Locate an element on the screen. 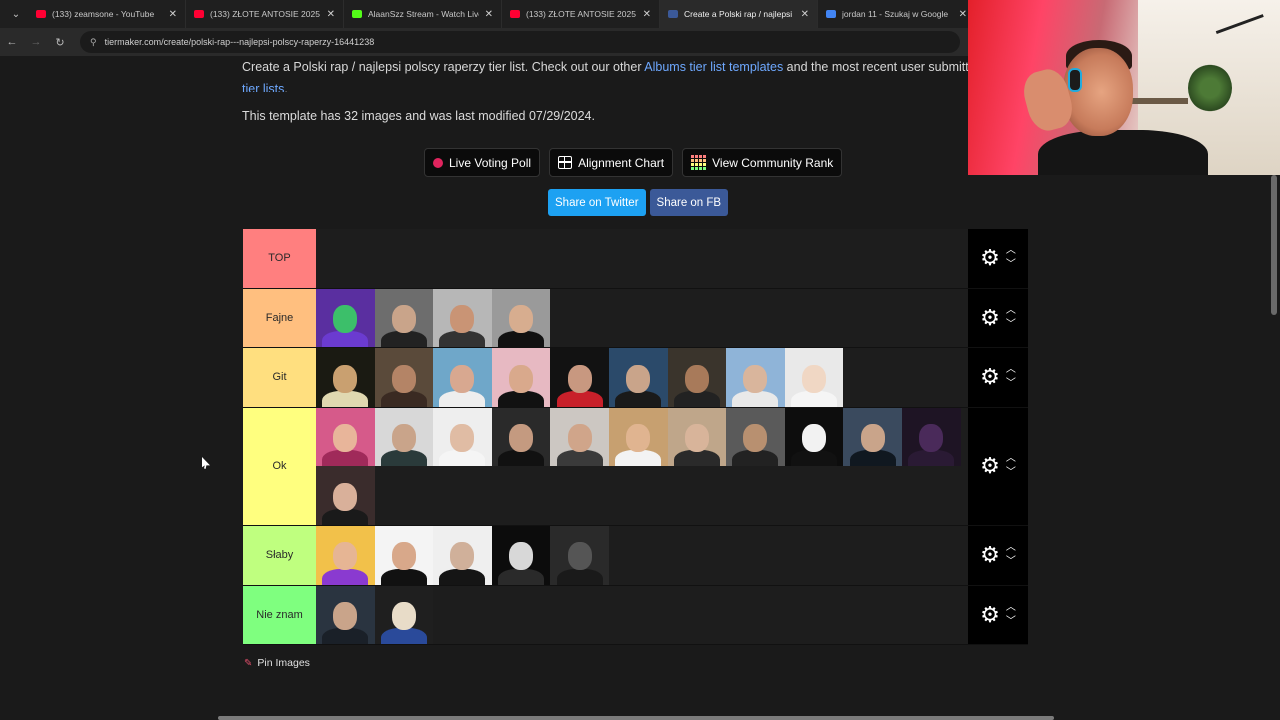 The image size is (1280, 720). tier-label: Git is located at coordinates (279, 377).